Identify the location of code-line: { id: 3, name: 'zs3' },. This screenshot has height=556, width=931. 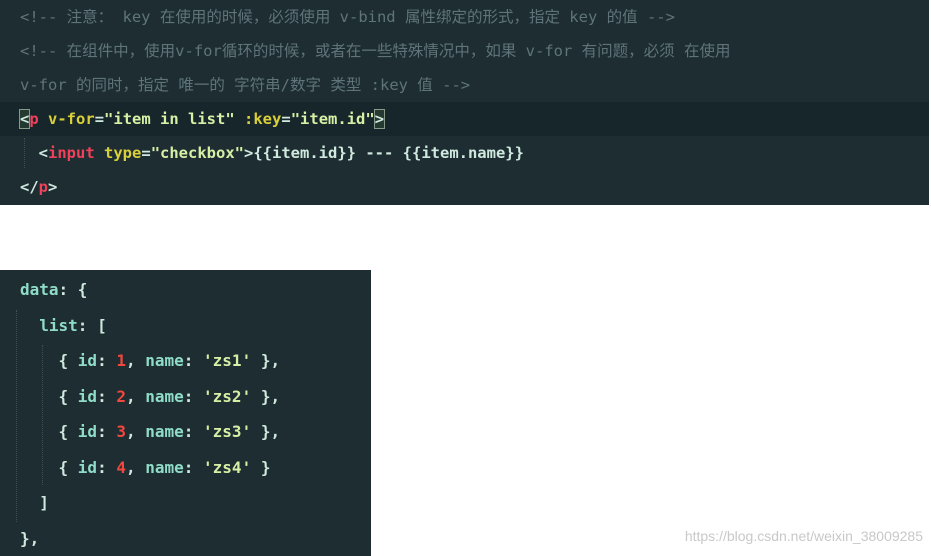
(150, 432).